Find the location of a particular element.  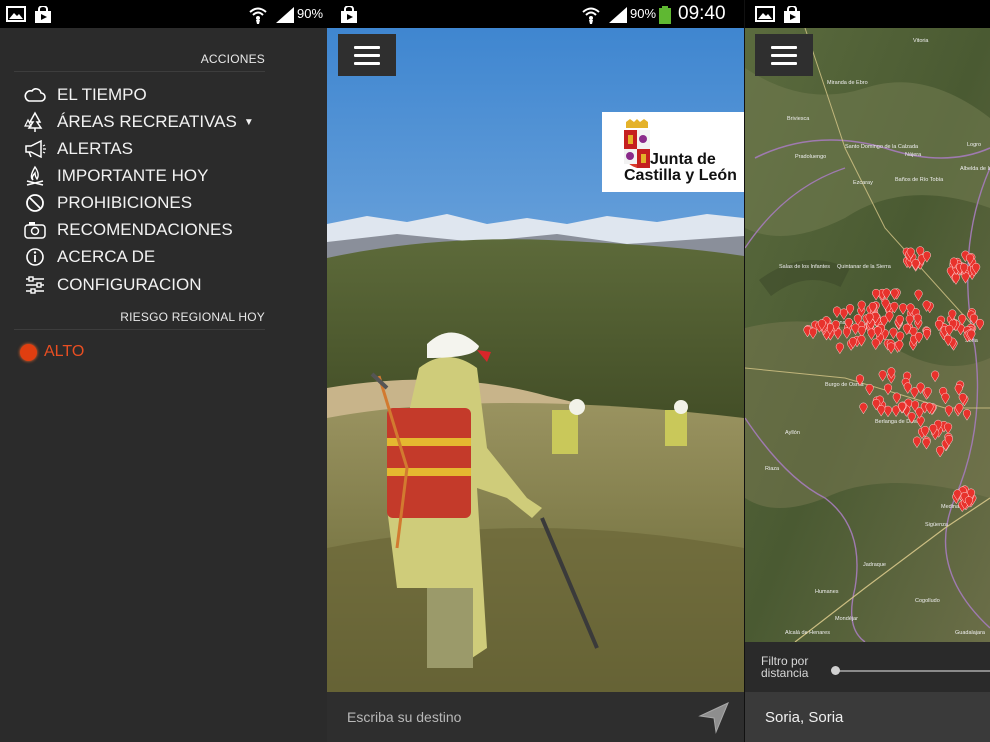

logo-line2: Castilla y León is located at coordinates (680, 175).